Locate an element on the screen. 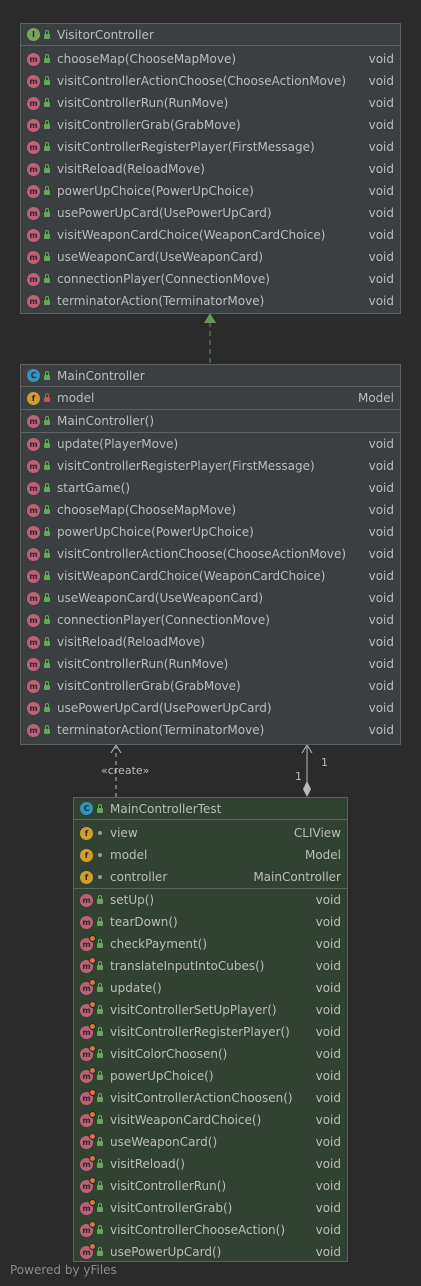  member-name: useWeaponCard() is located at coordinates (164, 1142).